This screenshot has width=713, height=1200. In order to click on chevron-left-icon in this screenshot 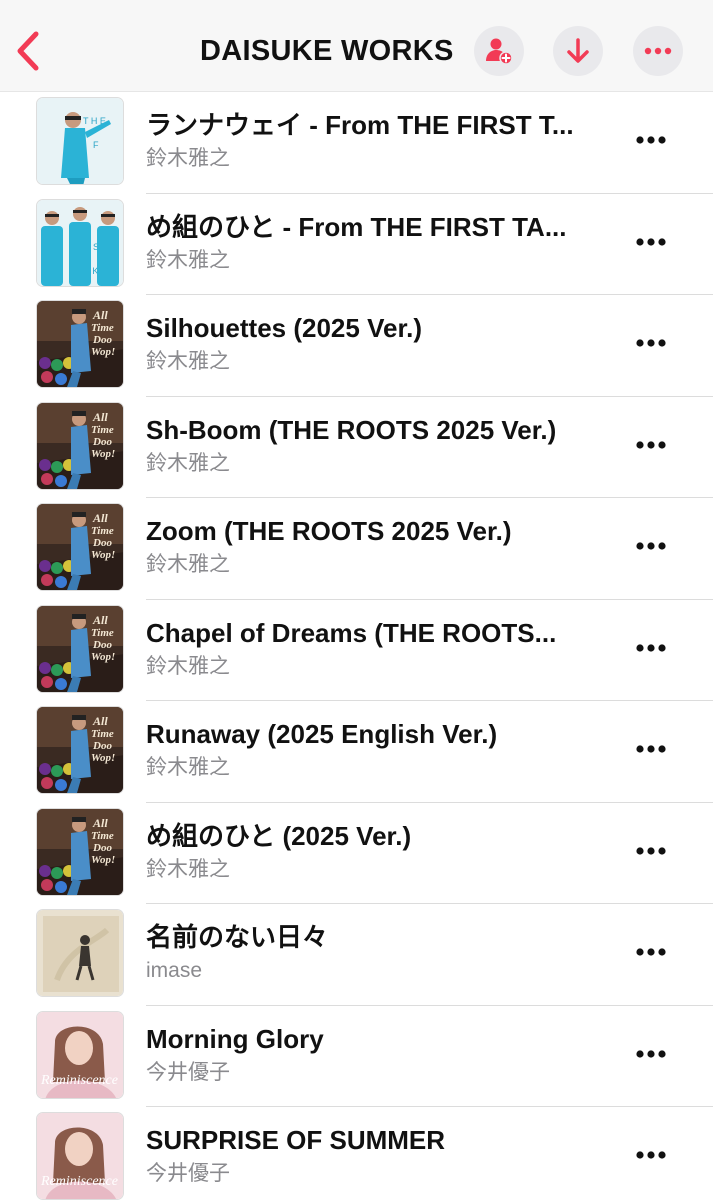, I will do `click(28, 51)`.